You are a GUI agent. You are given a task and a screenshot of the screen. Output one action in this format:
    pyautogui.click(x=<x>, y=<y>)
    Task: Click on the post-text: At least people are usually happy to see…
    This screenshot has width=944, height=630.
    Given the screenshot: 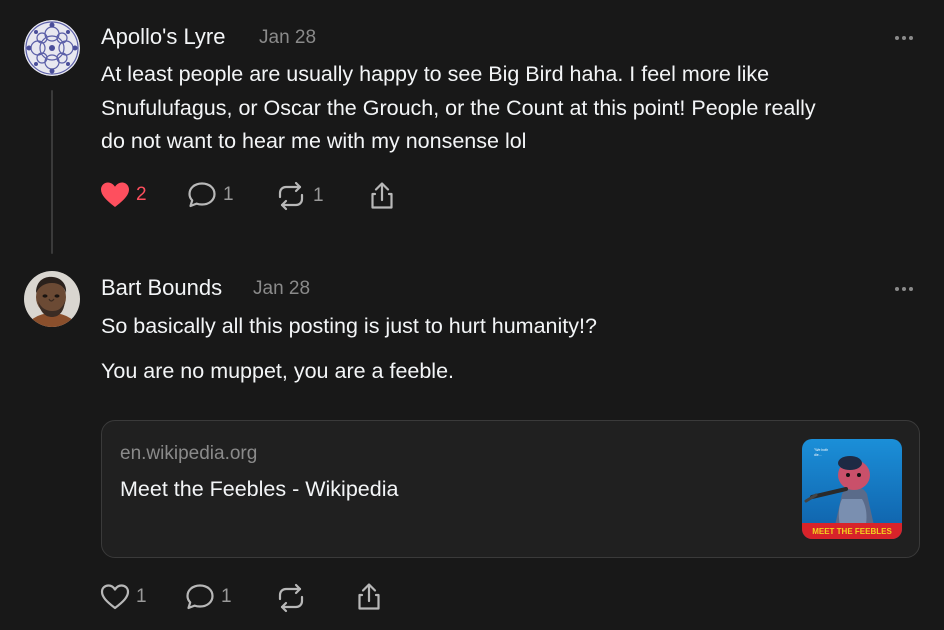 What is the action you would take?
    pyautogui.click(x=516, y=108)
    